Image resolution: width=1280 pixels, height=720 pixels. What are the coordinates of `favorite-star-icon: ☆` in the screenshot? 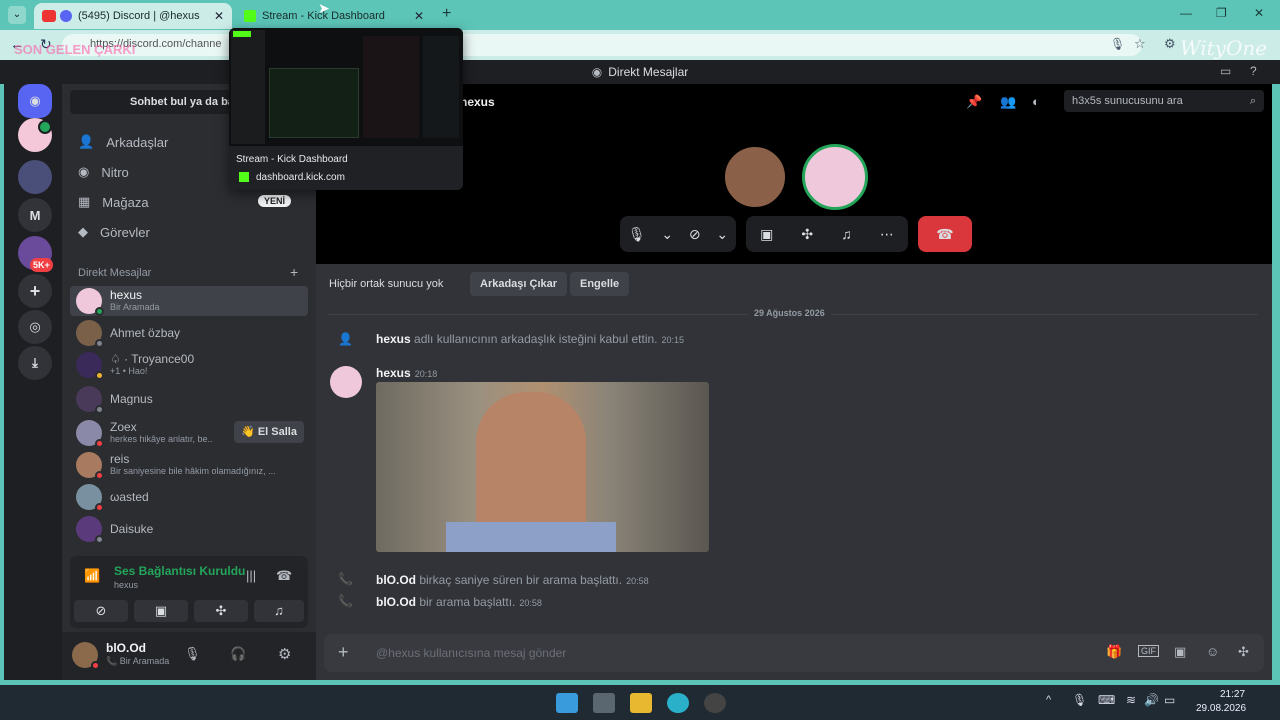 It's located at (1140, 44).